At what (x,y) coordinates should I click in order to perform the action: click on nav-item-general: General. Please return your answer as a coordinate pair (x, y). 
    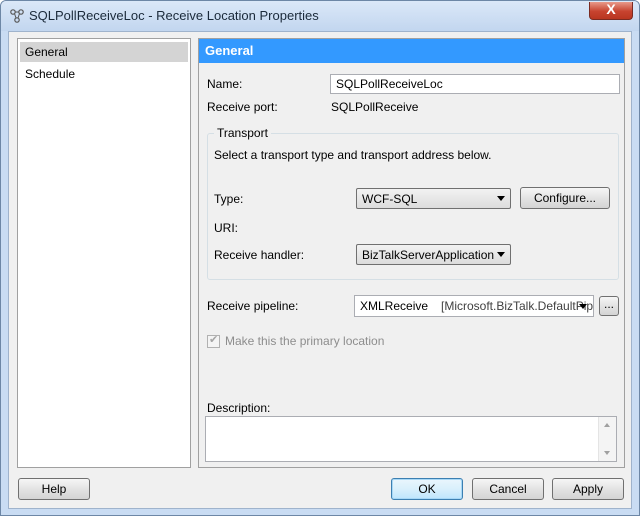
    Looking at the image, I should click on (104, 52).